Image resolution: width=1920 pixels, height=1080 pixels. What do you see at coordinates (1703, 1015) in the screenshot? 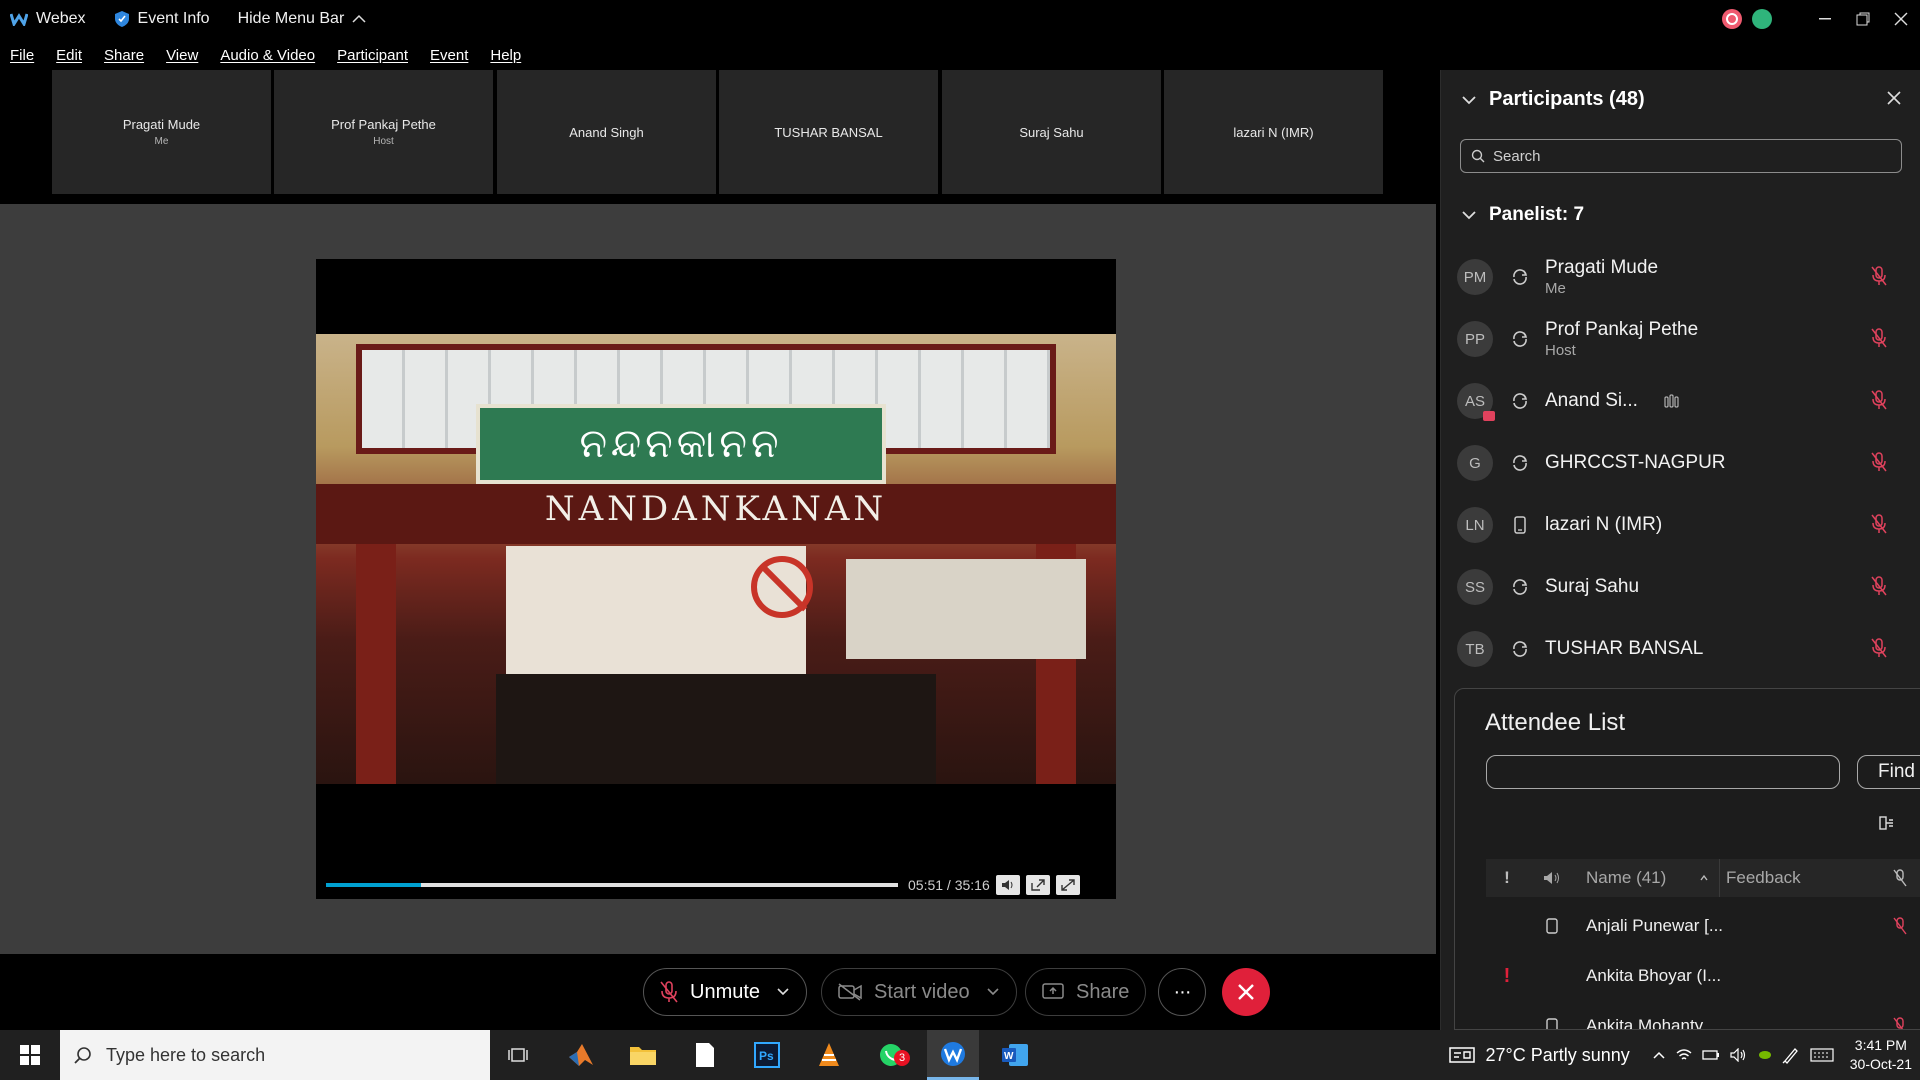
I see `attendee-row: Ankita Mohanty` at bounding box center [1703, 1015].